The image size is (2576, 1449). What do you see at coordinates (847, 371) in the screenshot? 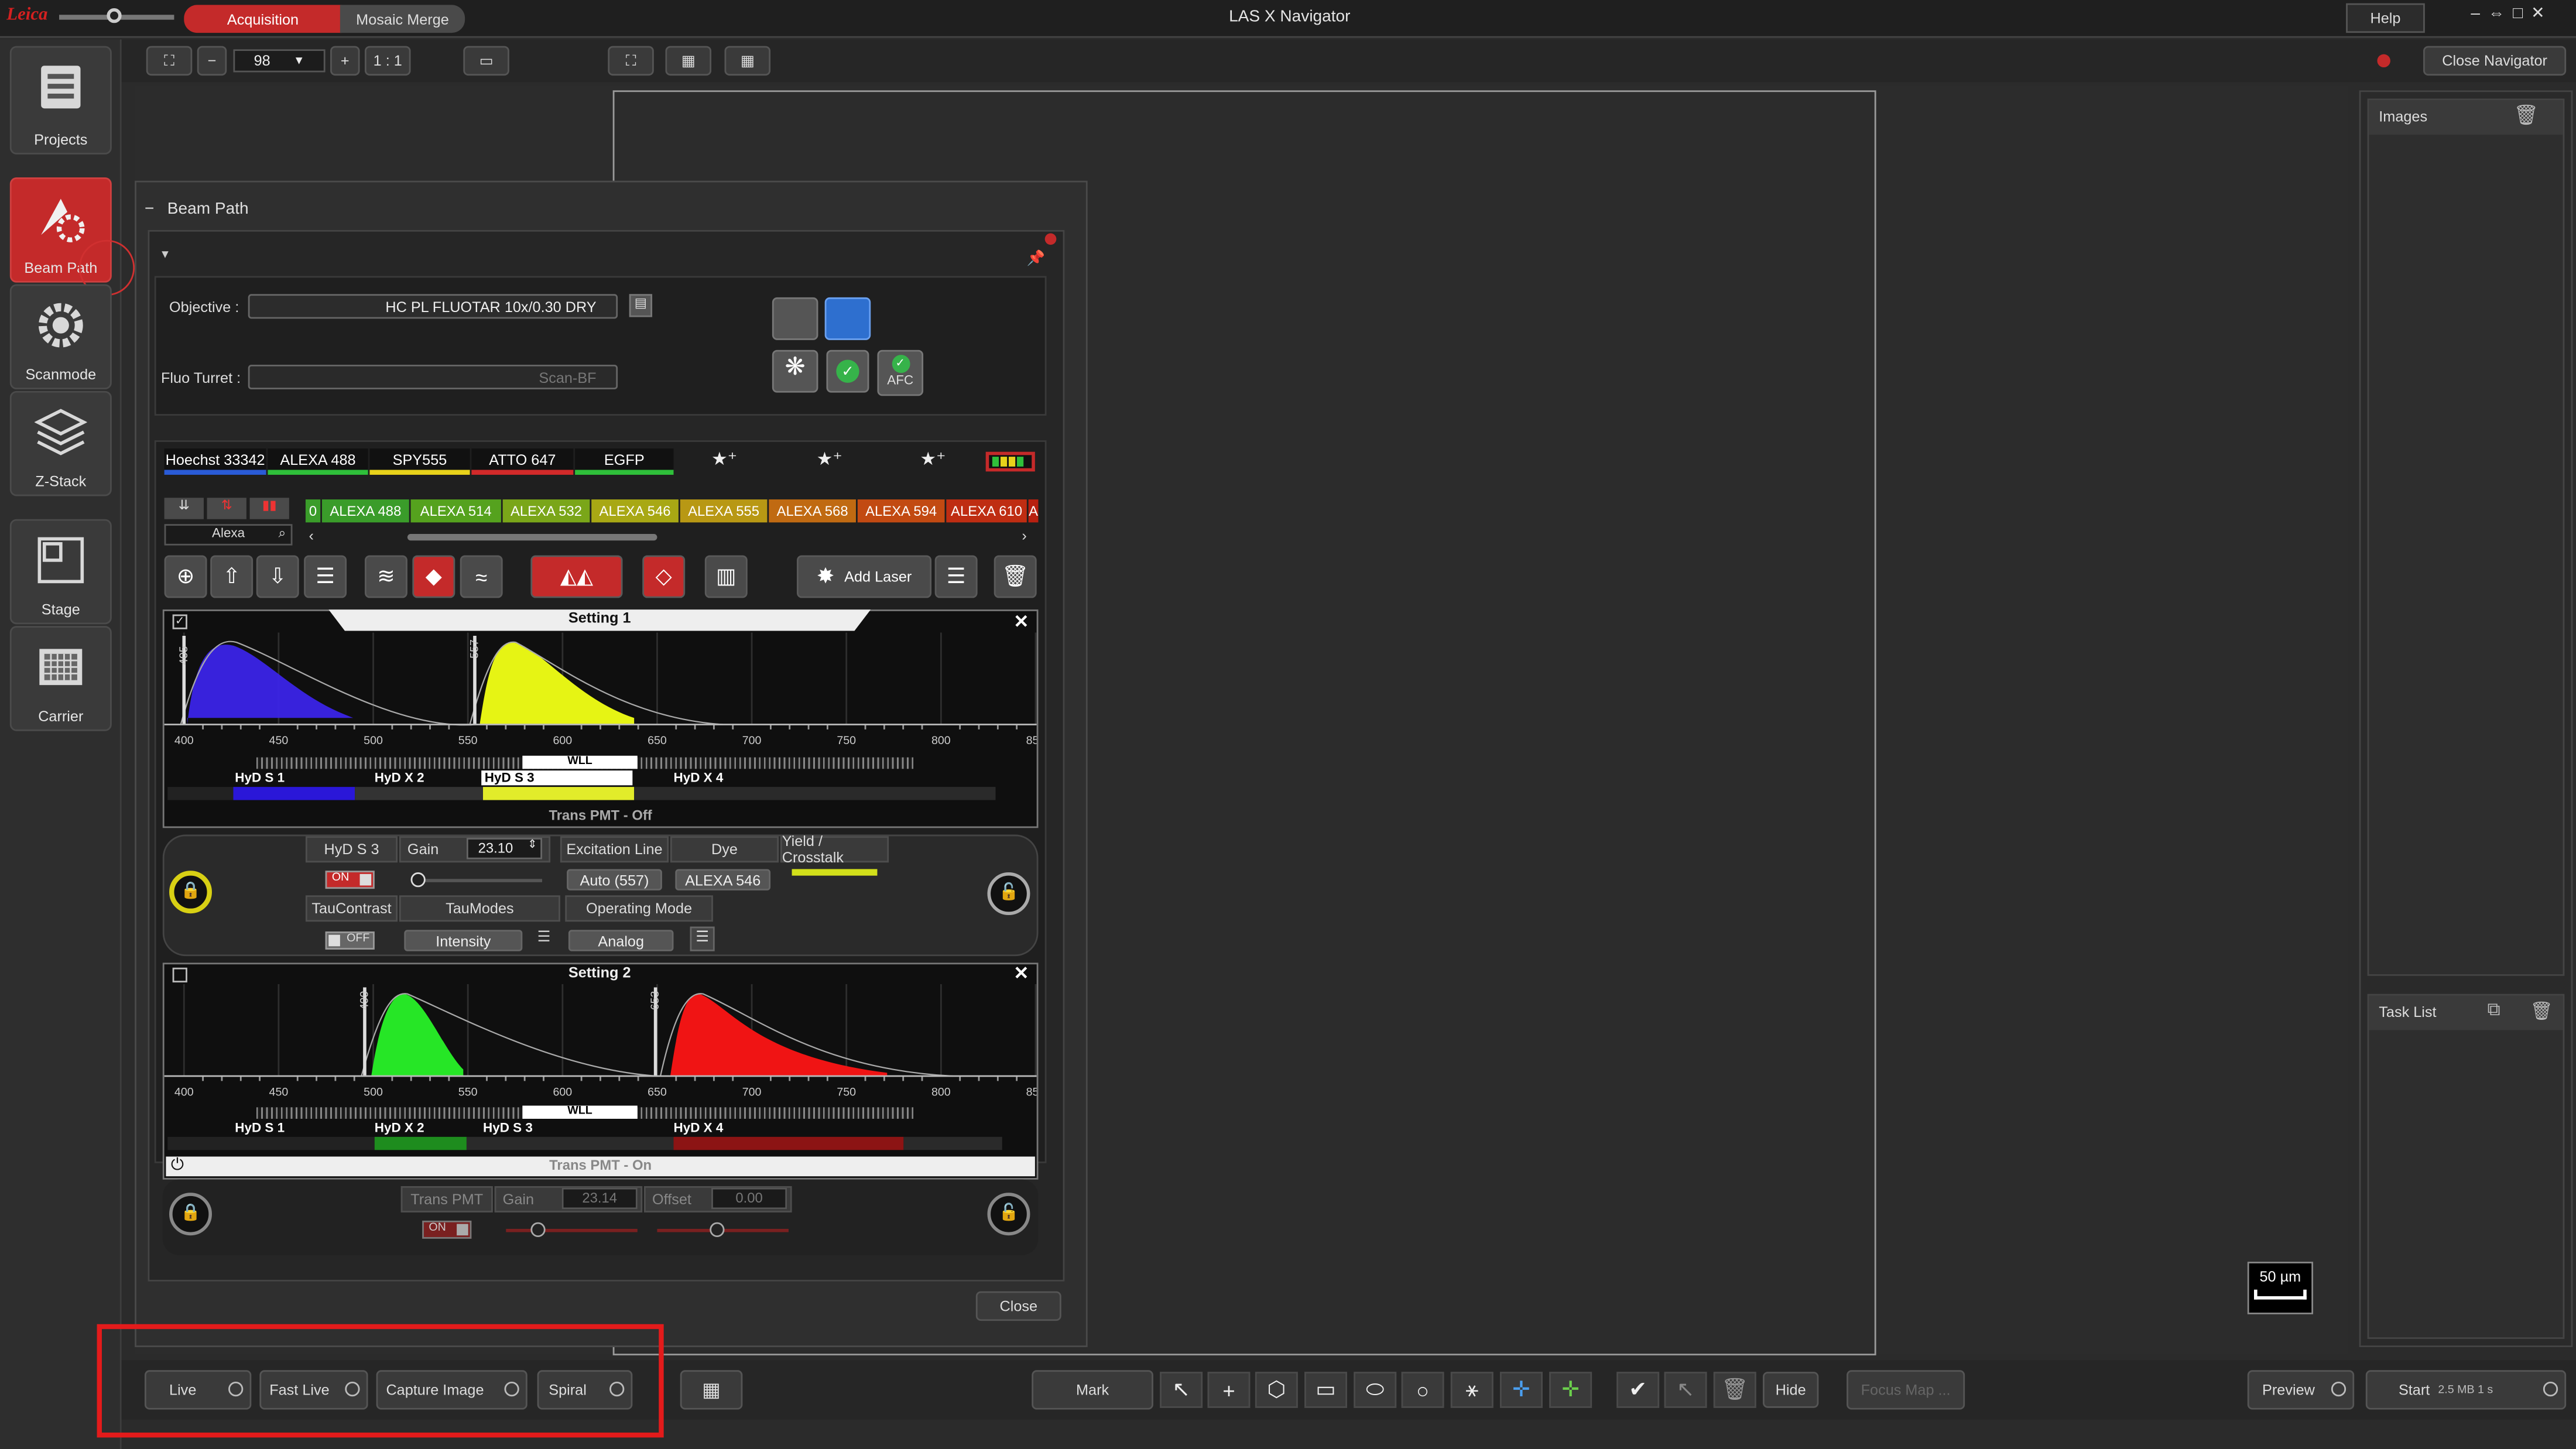
I see `check-button: ✓` at bounding box center [847, 371].